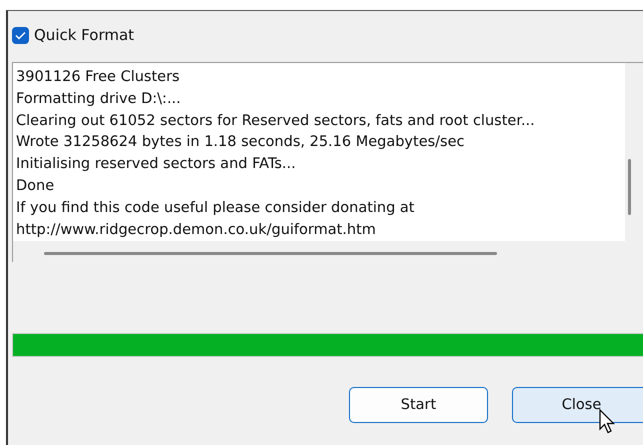  Describe the element at coordinates (241, 142) in the screenshot. I see `log-line: Wrote 31258624 bytes in 1.18 seconds, 25.16 Megabytes/sec` at that location.